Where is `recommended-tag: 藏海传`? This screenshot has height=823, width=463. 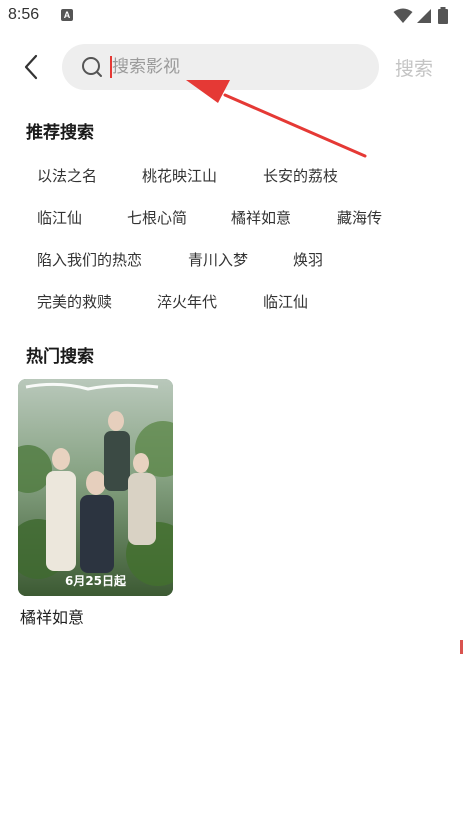
recommended-tag: 藏海传 is located at coordinates (359, 217).